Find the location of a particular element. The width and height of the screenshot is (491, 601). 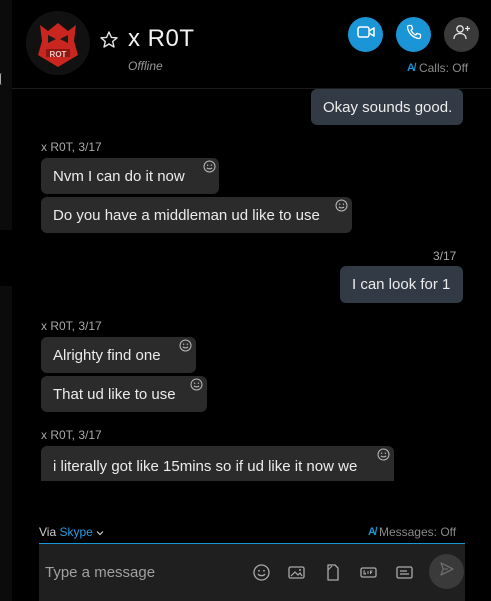

message-text: Do you have a middleman ud like to use is located at coordinates (186, 215).